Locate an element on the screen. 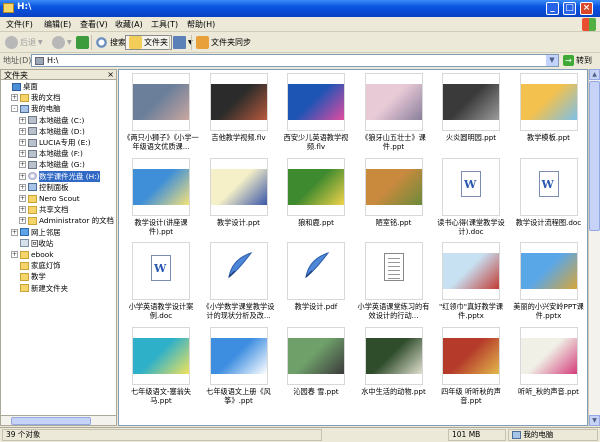  close-icon: × is located at coordinates (110, 74).